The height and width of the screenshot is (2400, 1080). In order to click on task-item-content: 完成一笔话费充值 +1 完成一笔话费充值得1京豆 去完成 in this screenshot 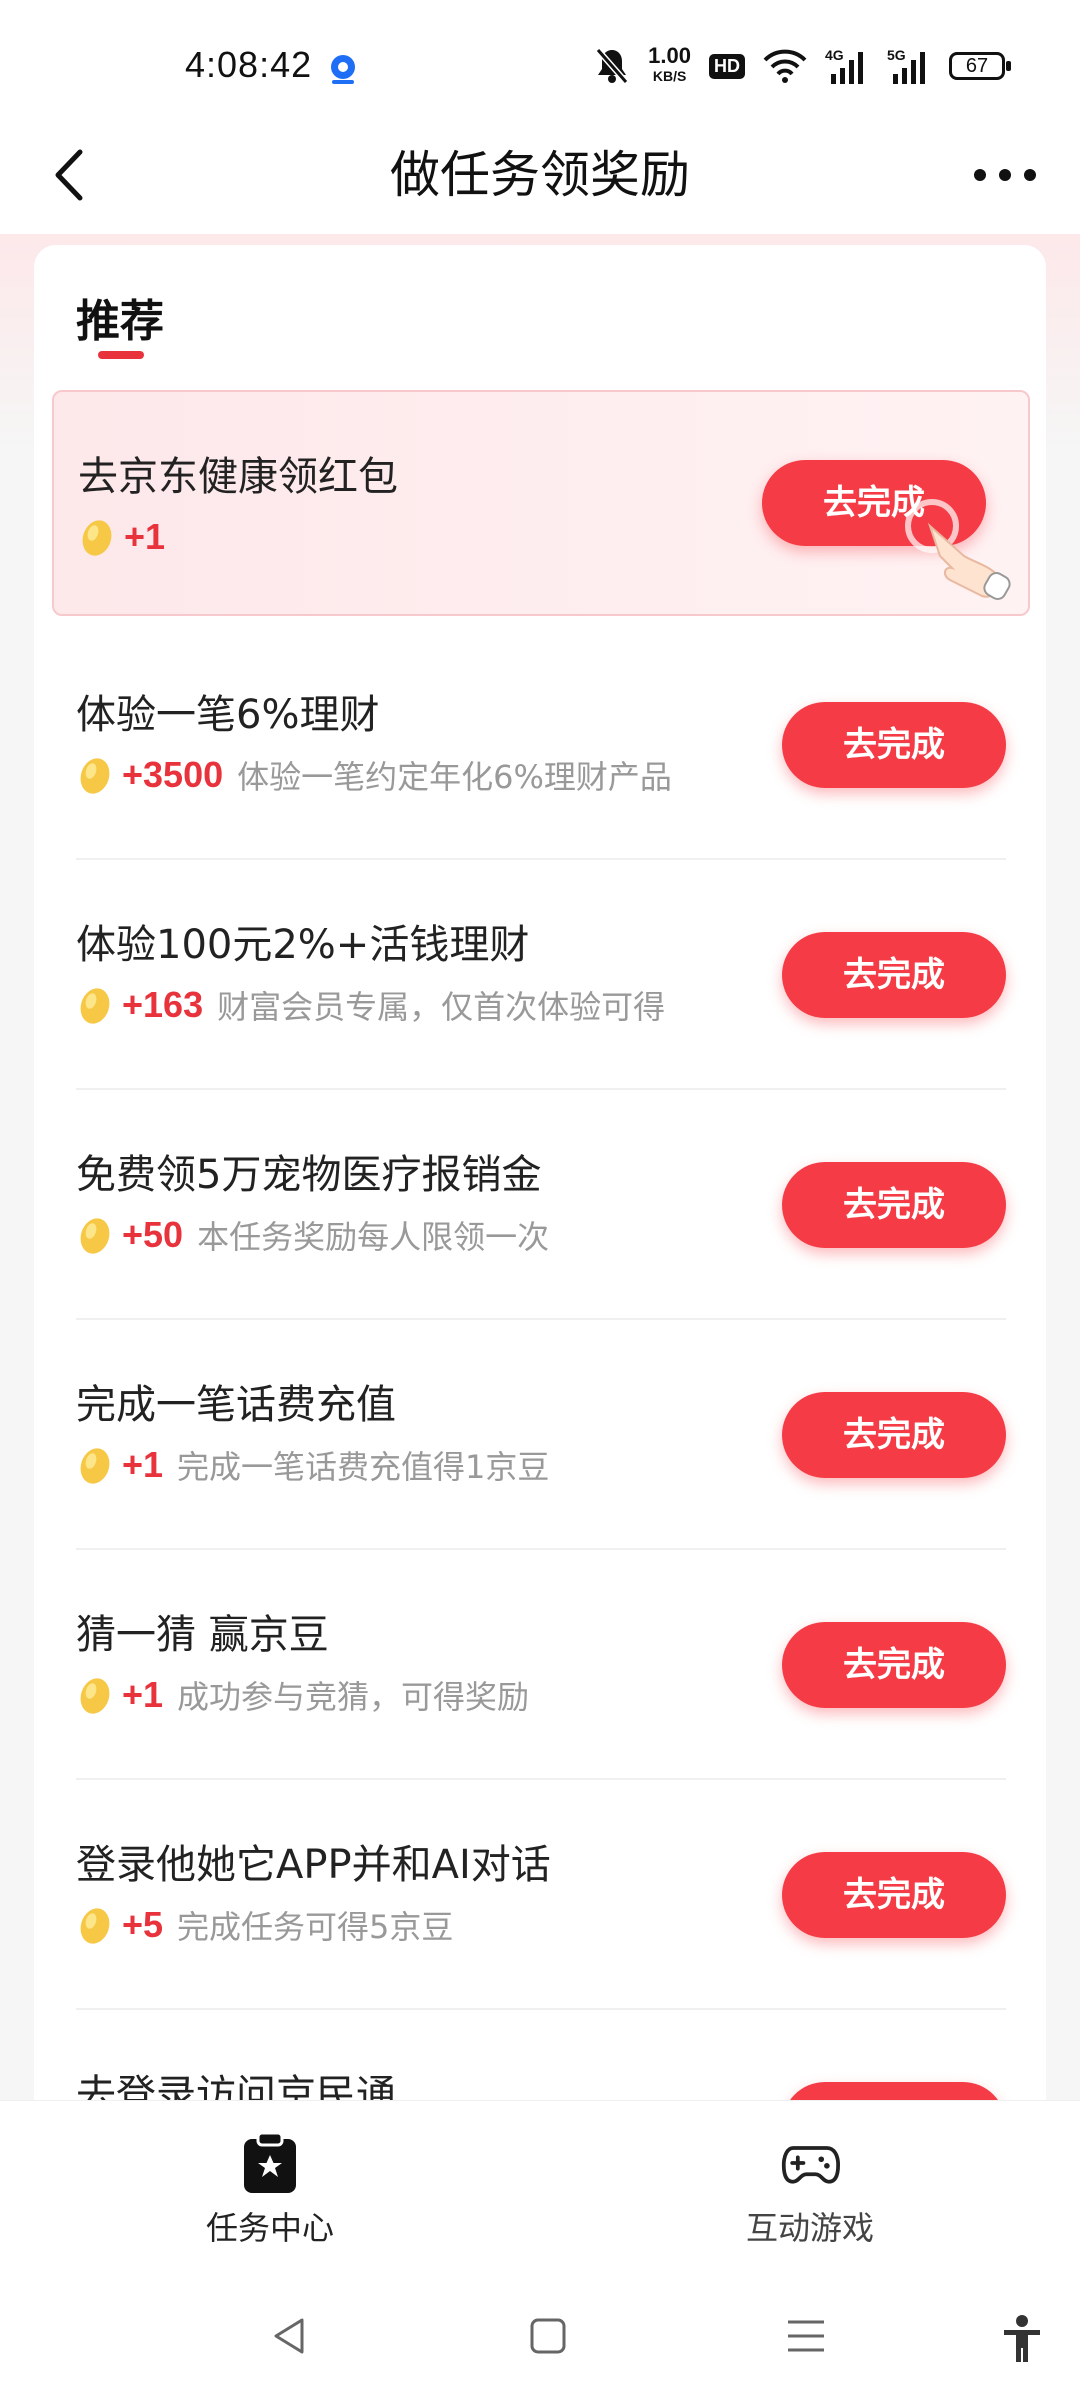, I will do `click(541, 1435)`.